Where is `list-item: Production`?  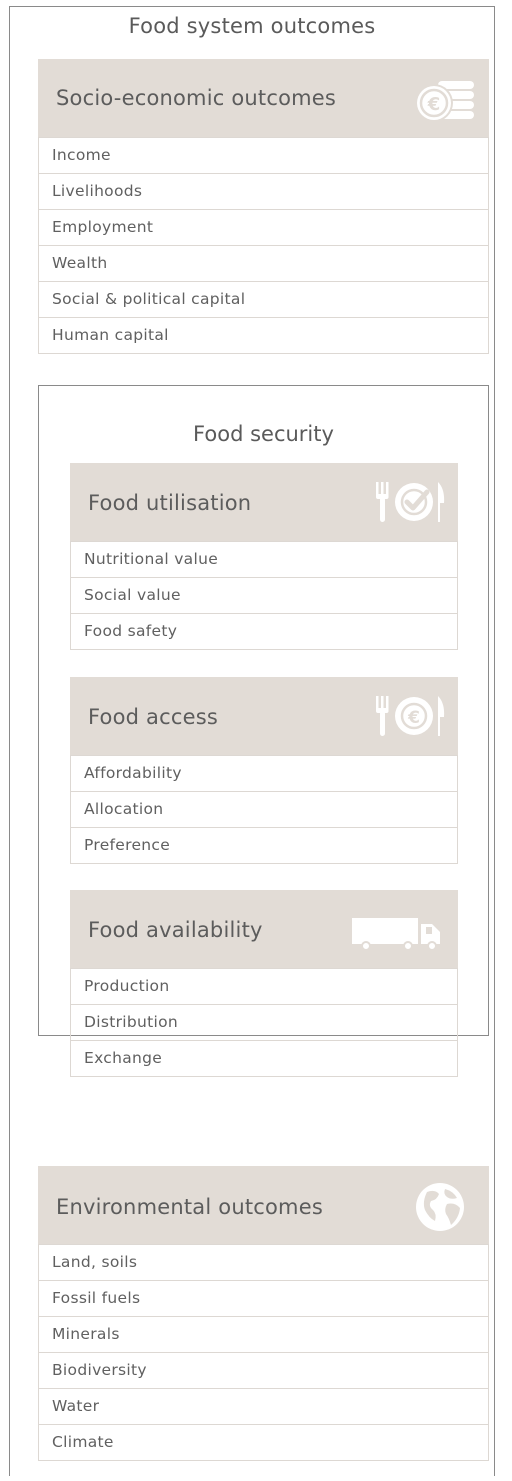
list-item: Production is located at coordinates (264, 986).